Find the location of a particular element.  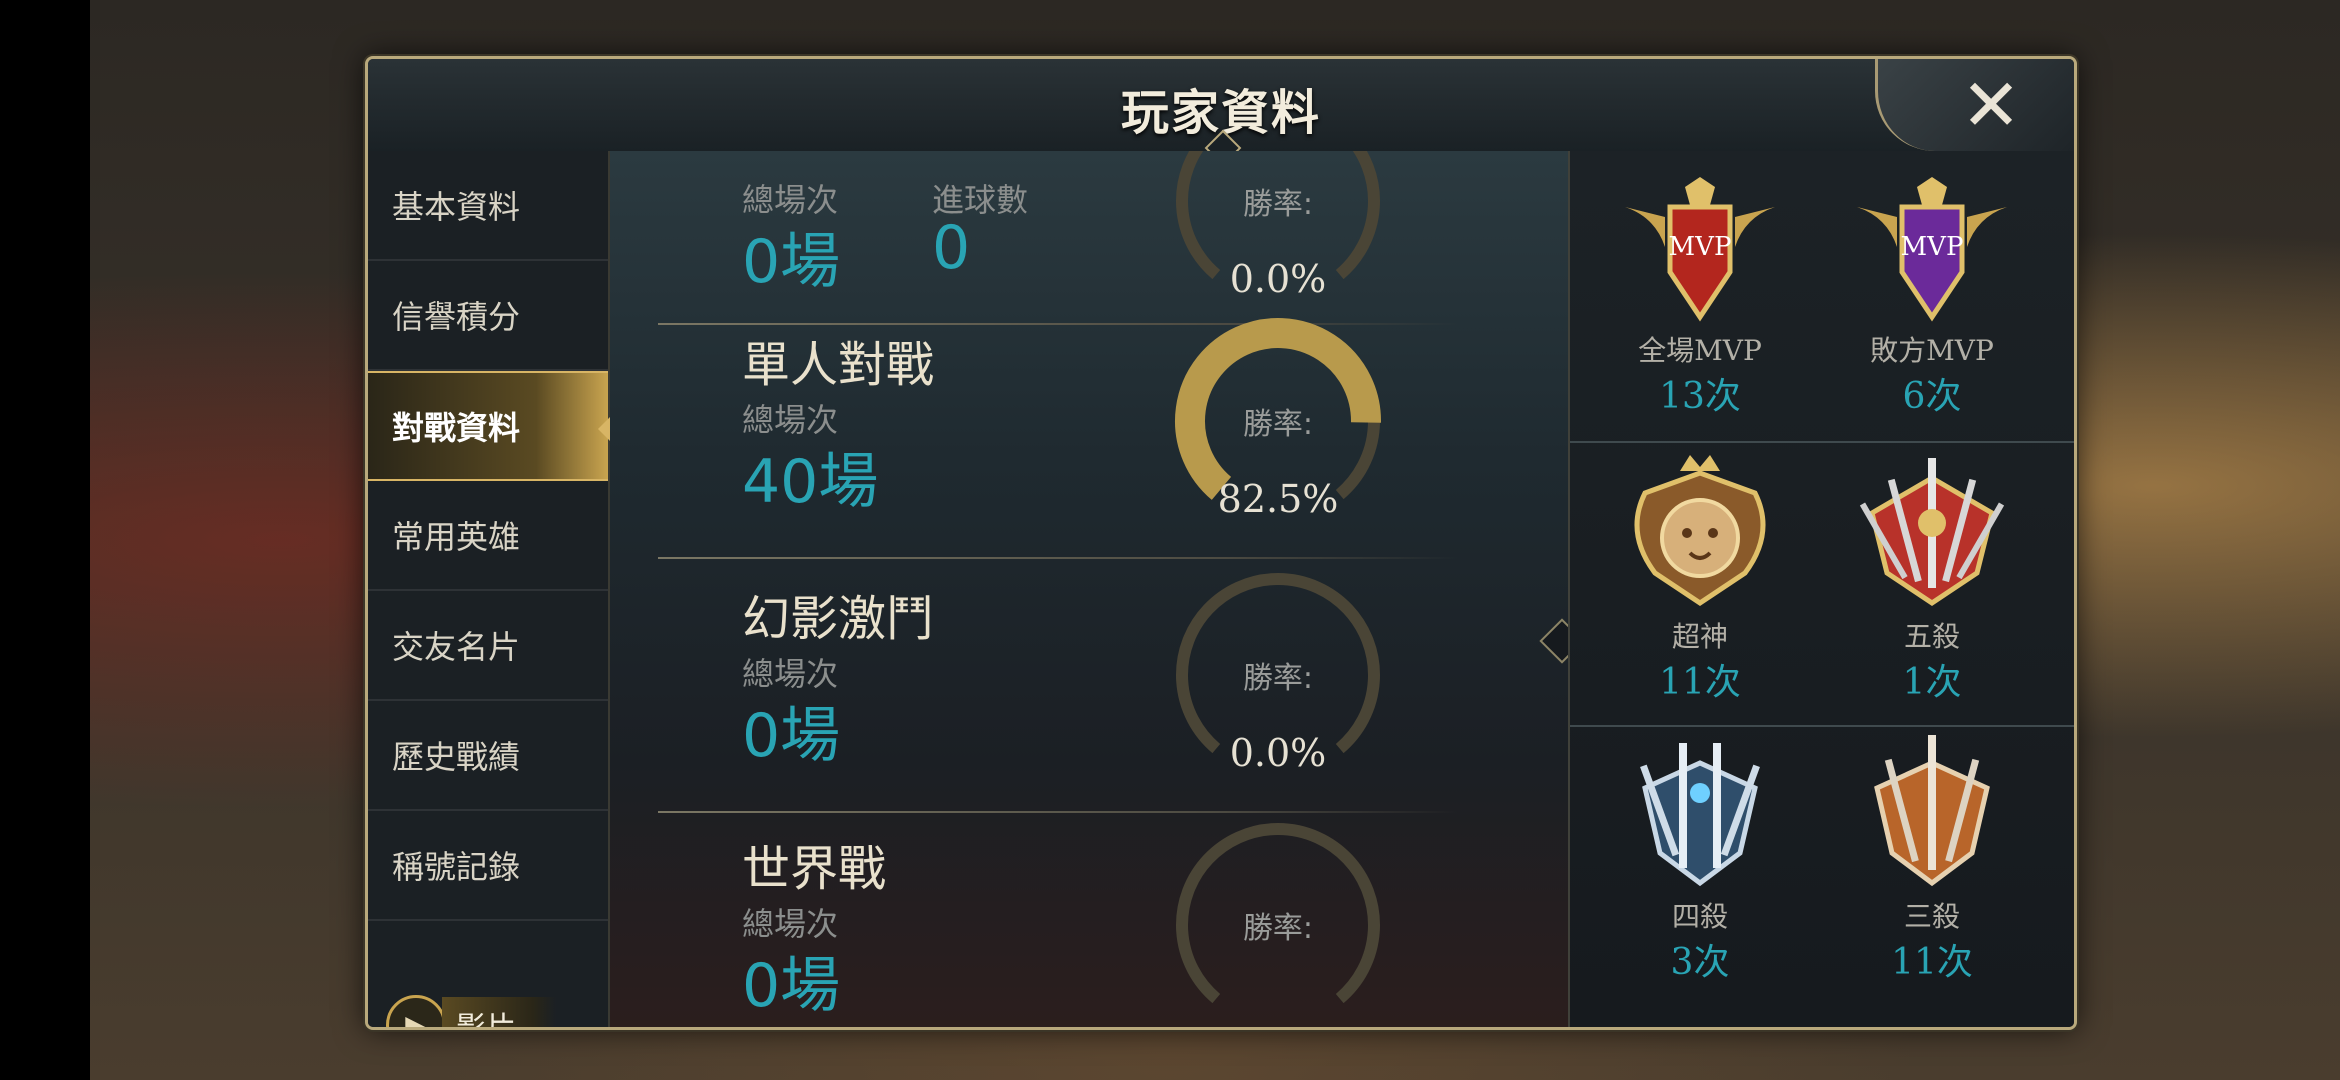

mvp-purple-badge-icon: MVP is located at coordinates (1932, 249).